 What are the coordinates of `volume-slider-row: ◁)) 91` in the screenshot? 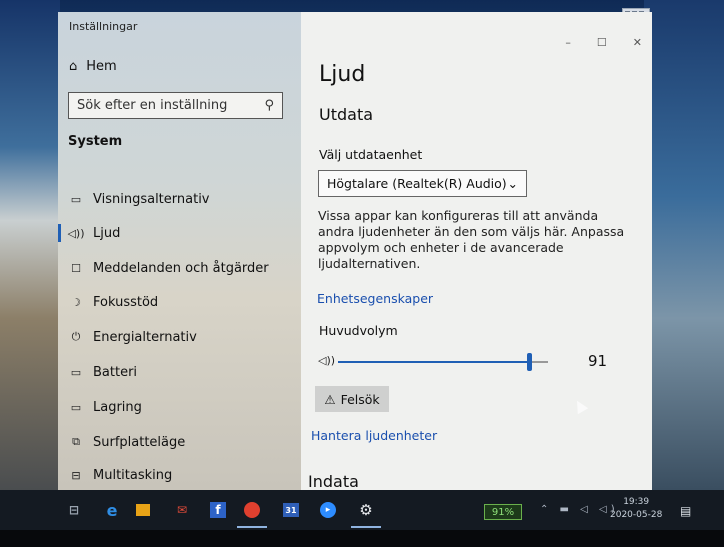 It's located at (475, 362).